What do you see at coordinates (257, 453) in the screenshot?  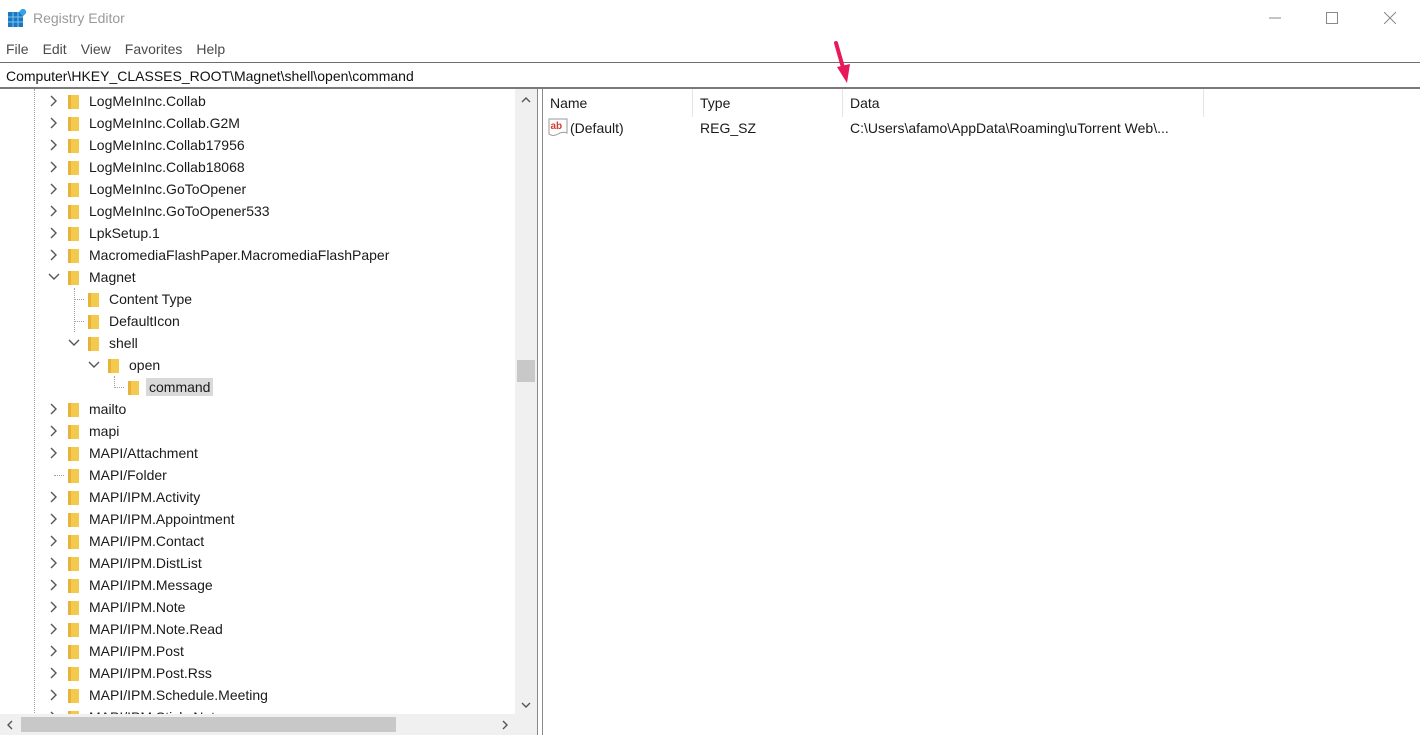 I see `tree-item: MAPI/Attachment` at bounding box center [257, 453].